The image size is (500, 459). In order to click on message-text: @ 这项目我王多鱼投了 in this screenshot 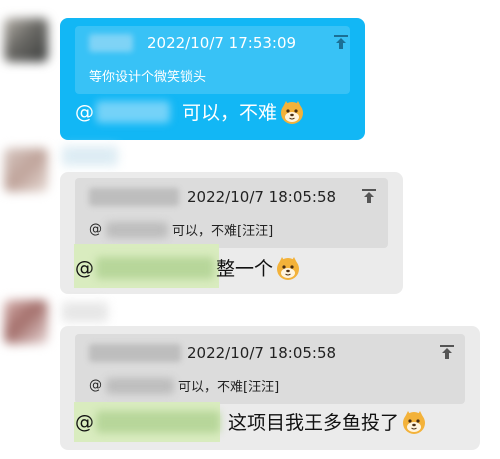, I will do `click(251, 421)`.